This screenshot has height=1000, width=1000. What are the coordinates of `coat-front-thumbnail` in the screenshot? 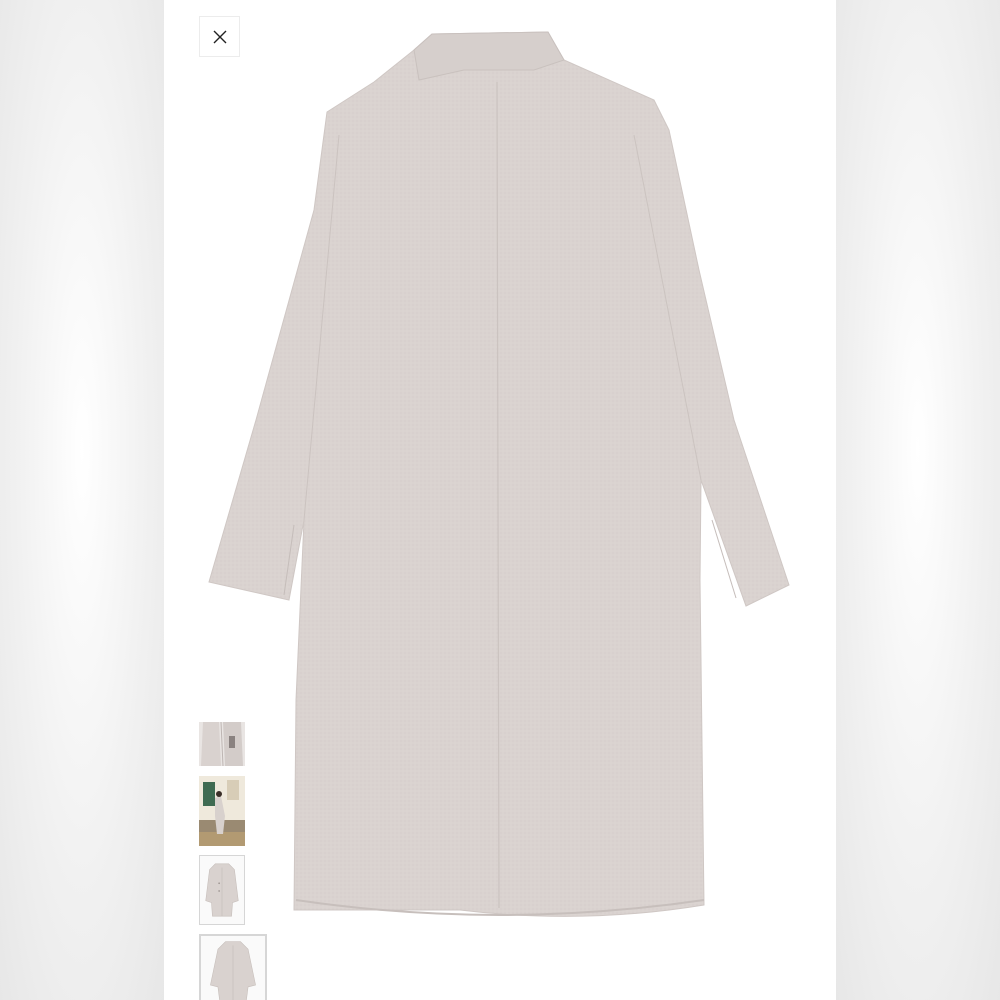 It's located at (222, 890).